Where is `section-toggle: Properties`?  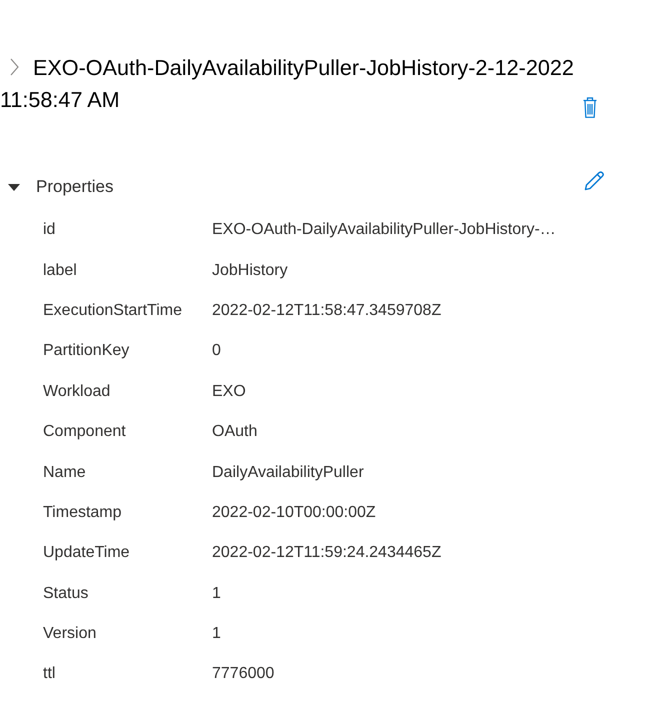 section-toggle: Properties is located at coordinates (61, 187).